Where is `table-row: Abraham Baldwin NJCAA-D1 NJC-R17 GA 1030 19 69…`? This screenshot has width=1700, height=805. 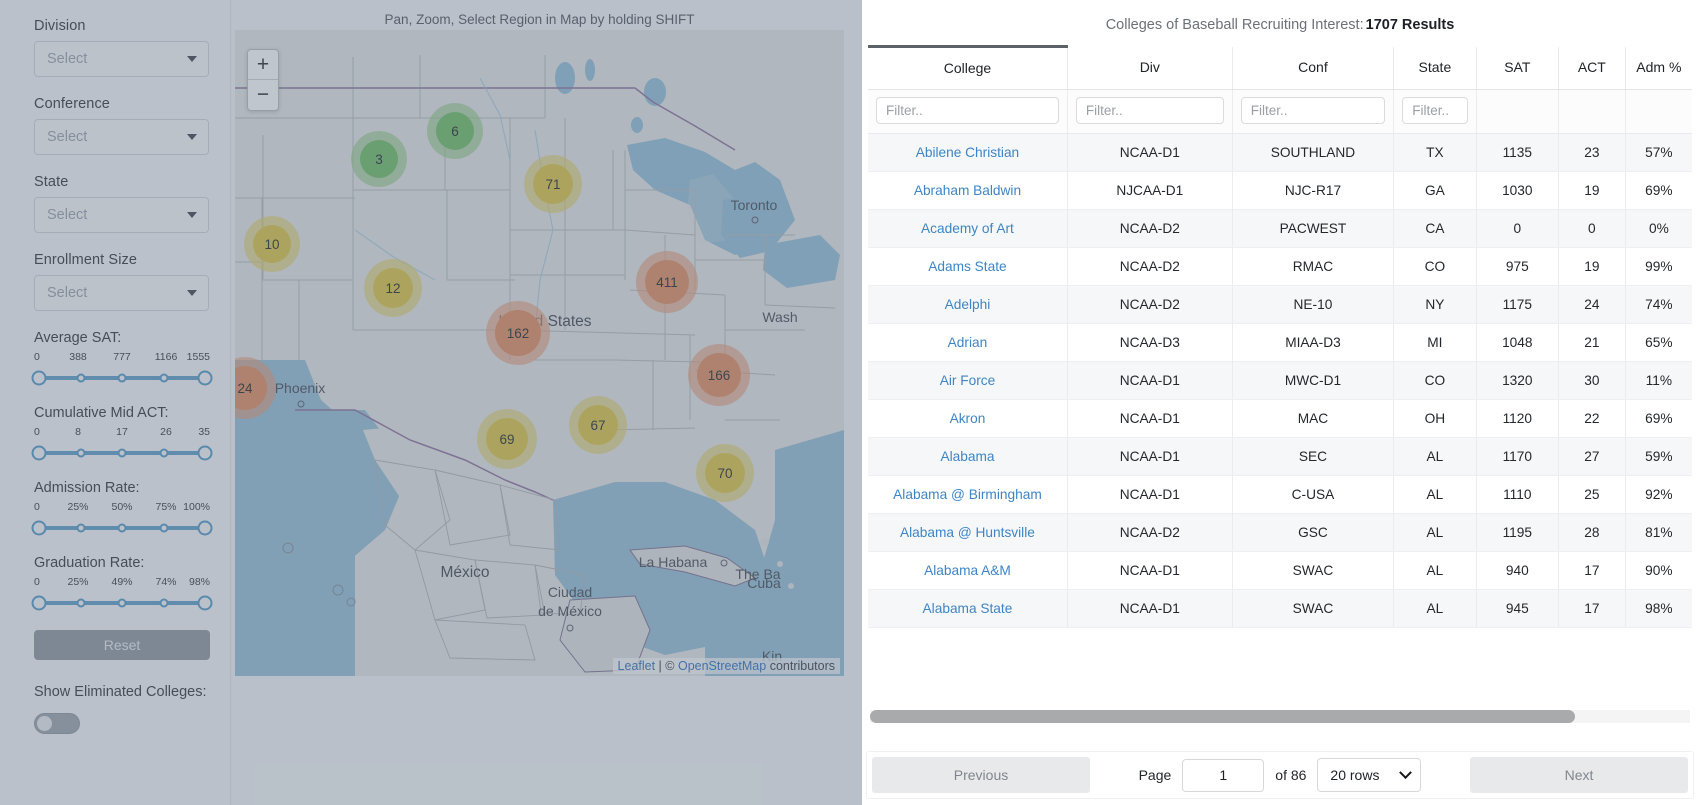
table-row: Abraham Baldwin NJCAA-D1 NJC-R17 GA 1030 19 69… is located at coordinates (1280, 190).